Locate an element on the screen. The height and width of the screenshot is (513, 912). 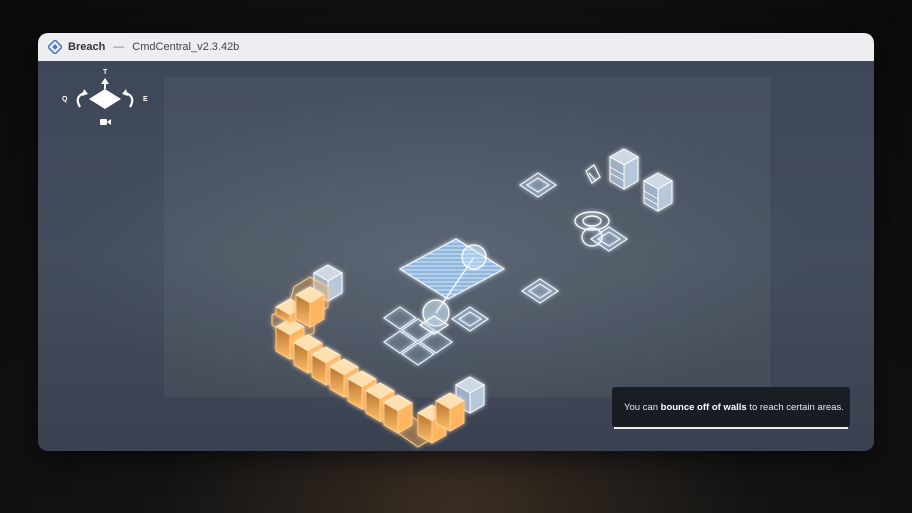
app-logo-icon is located at coordinates (55, 47).